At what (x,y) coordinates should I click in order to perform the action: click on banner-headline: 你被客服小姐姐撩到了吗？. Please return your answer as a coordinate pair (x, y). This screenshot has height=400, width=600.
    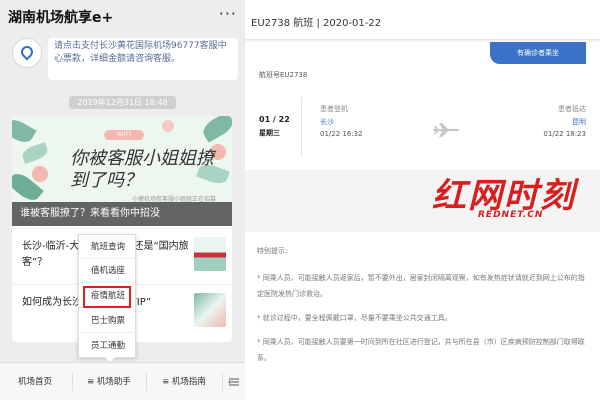
    Looking at the image, I should click on (142, 169).